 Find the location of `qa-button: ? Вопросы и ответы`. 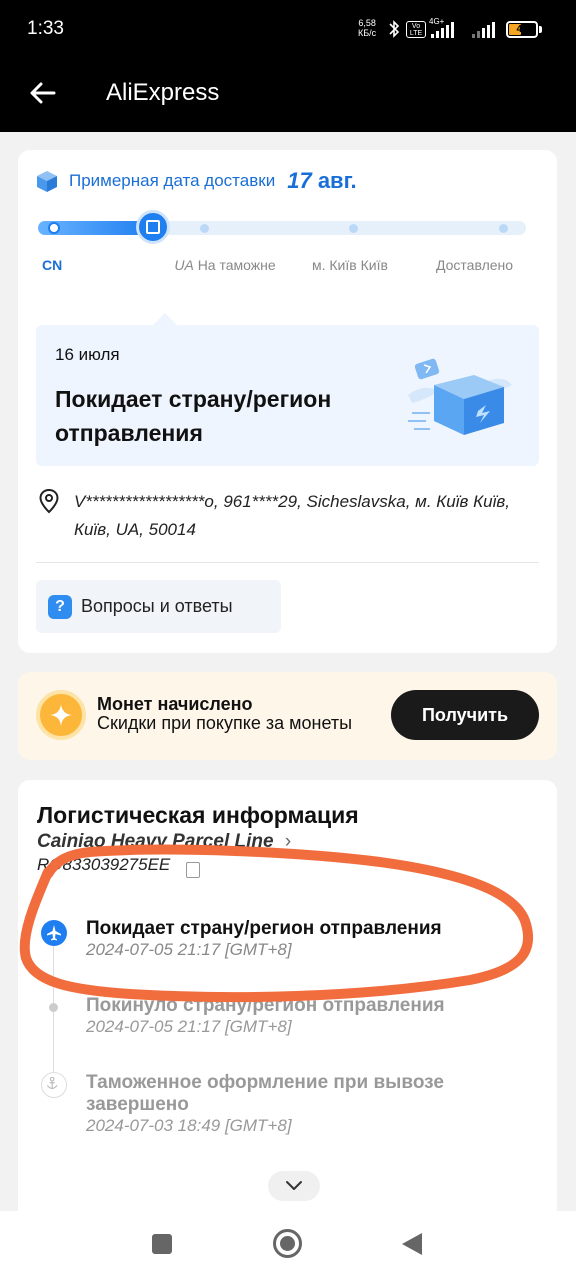

qa-button: ? Вопросы и ответы is located at coordinates (158, 606).